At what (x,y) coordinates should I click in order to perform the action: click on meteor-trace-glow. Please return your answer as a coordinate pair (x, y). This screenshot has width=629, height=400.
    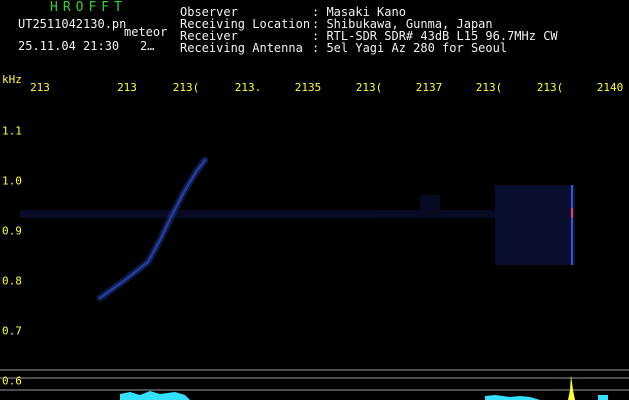
    Looking at the image, I should click on (152, 229).